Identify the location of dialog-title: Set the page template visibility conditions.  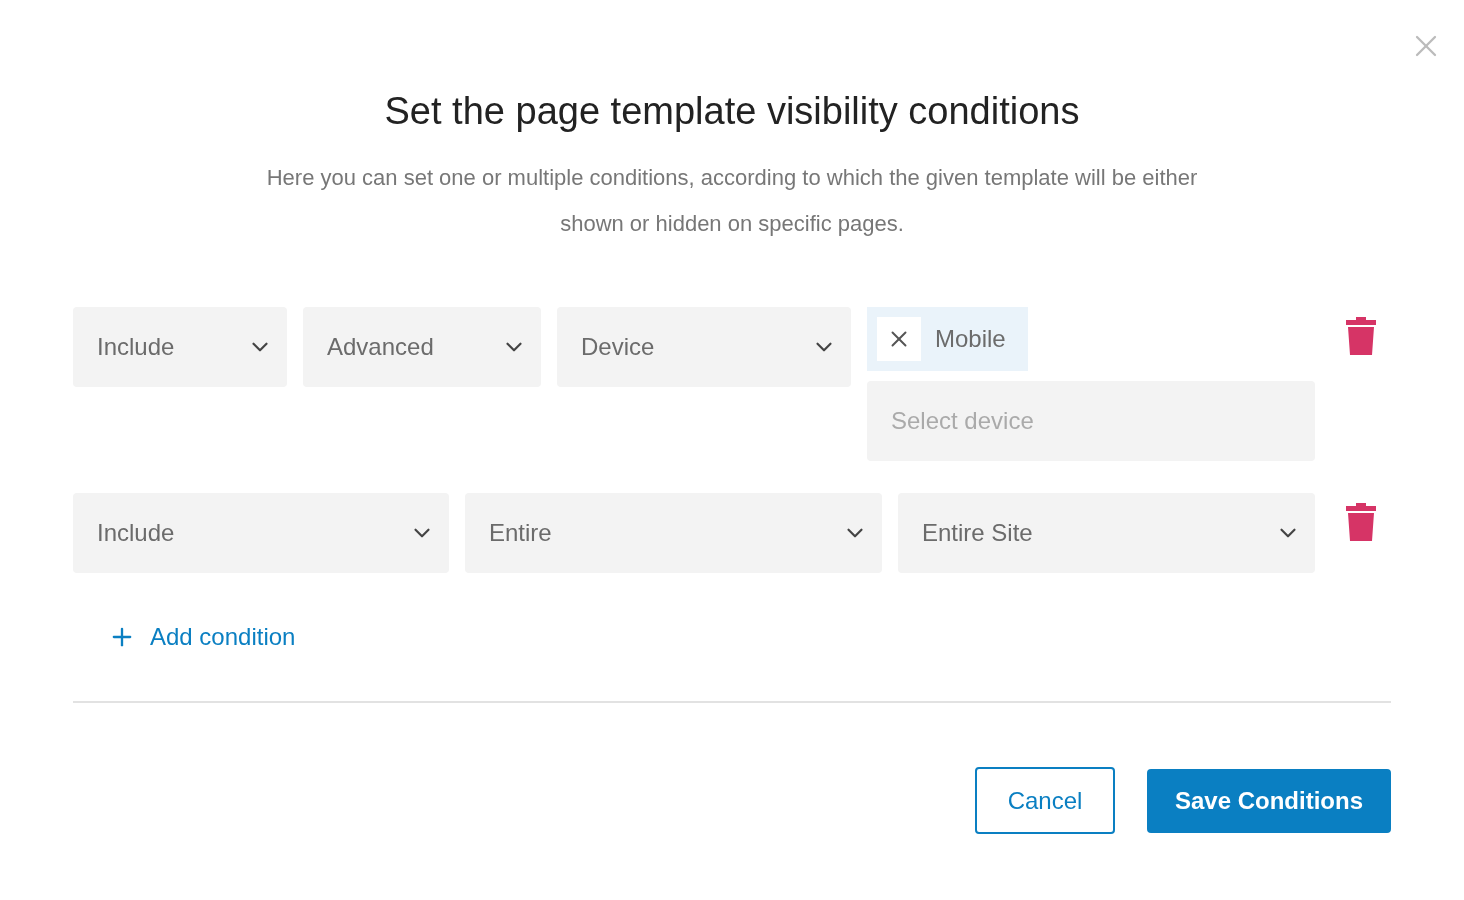
(732, 111).